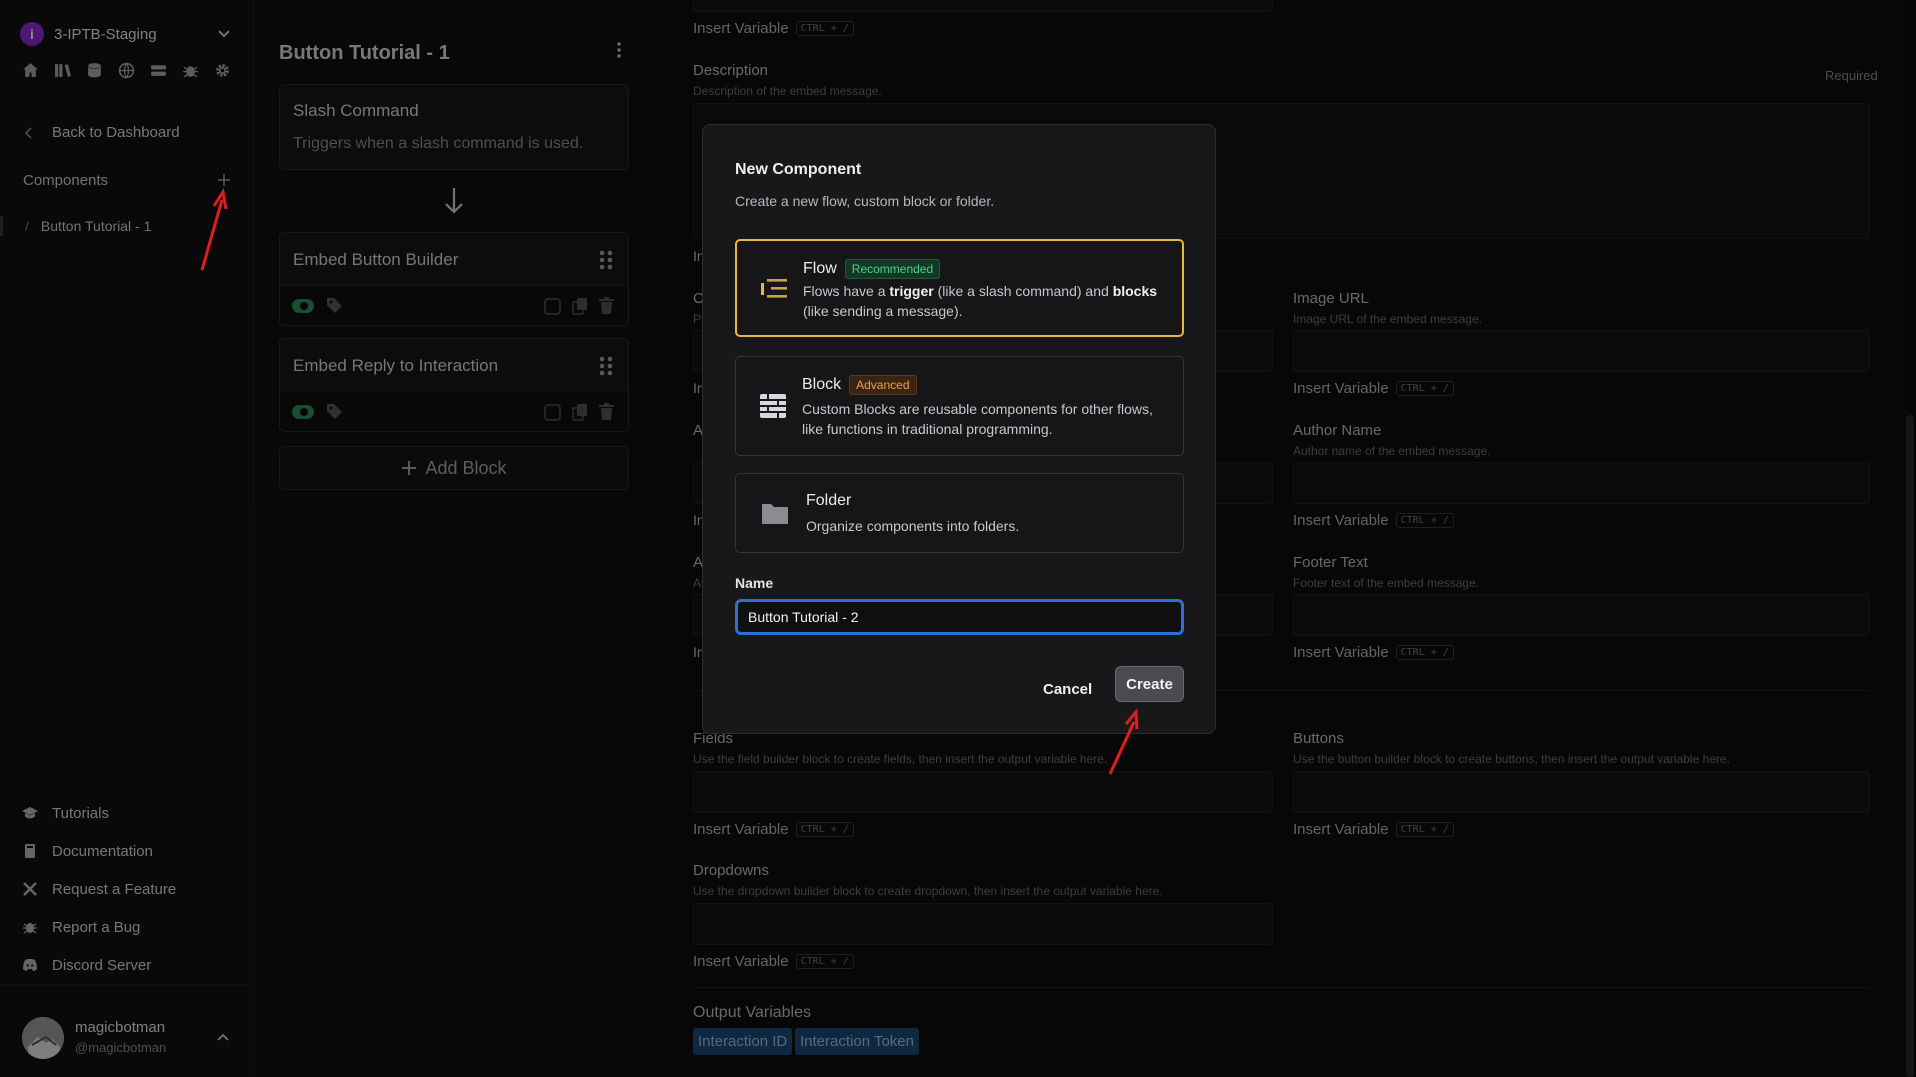 The height and width of the screenshot is (1077, 1916). Describe the element at coordinates (829, 500) in the screenshot. I see `option-name: Folder` at that location.